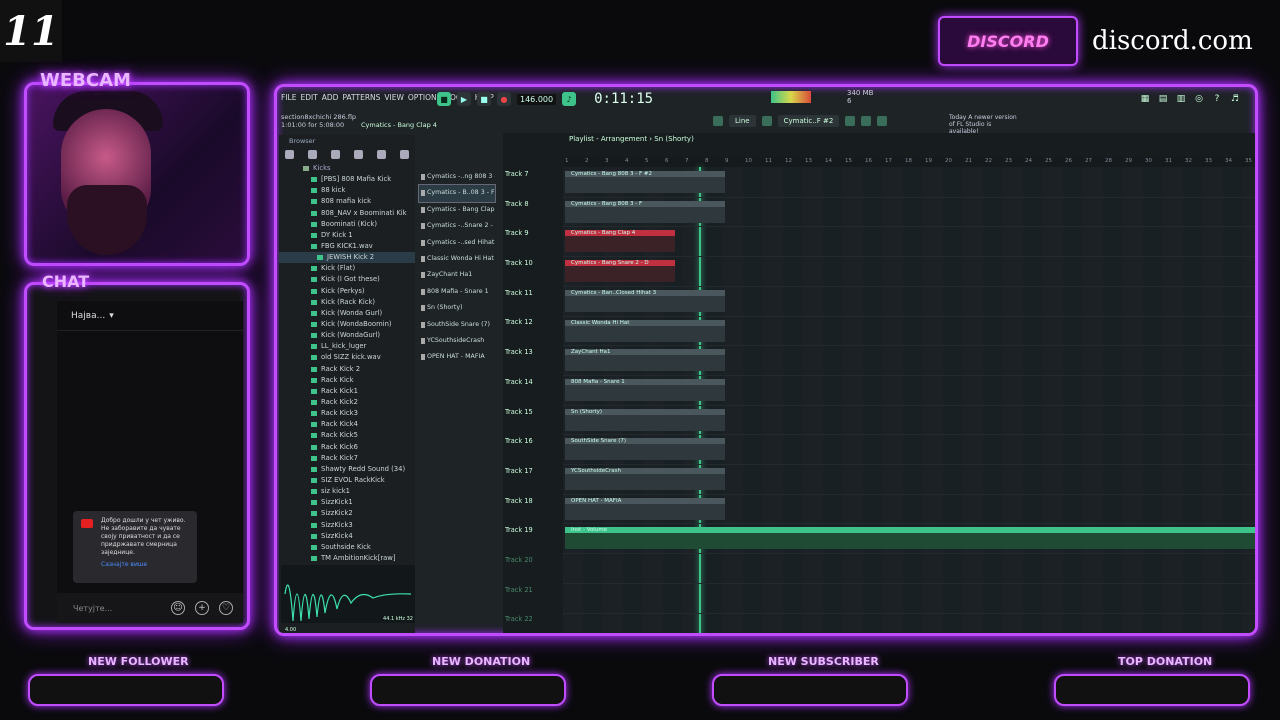  I want to click on stop-button: ■, so click(484, 99).